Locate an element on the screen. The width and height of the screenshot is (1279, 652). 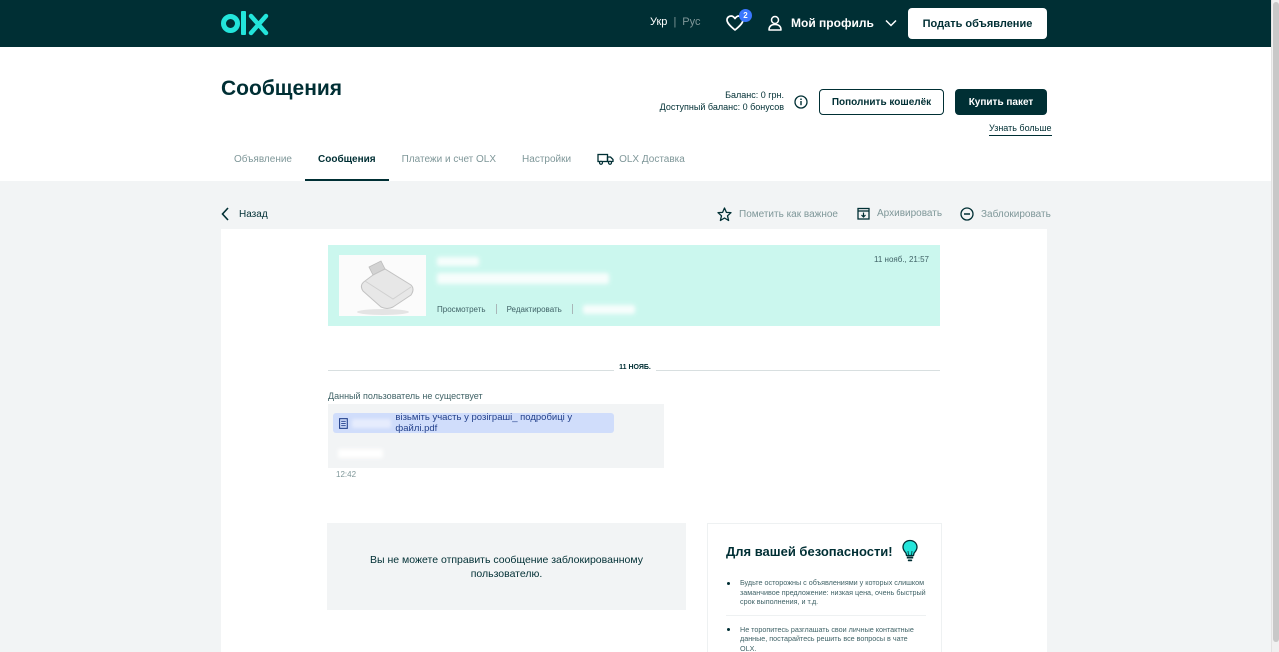
tab-payments: Платежи и счет OLX is located at coordinates (449, 163).